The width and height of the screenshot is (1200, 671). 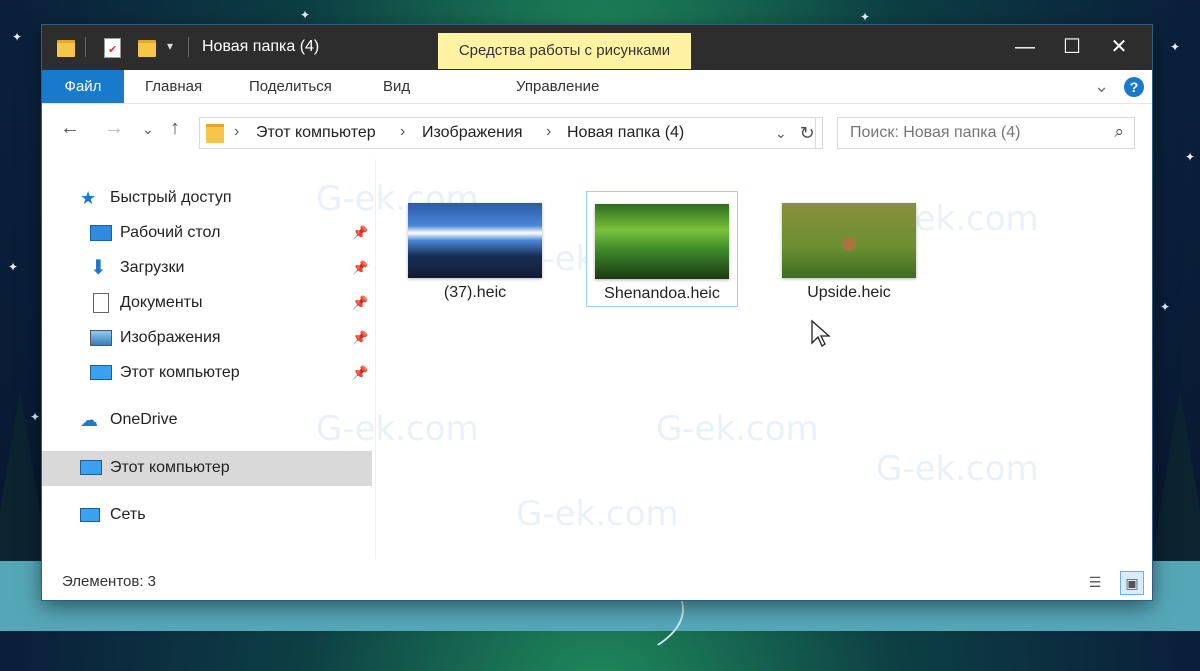 What do you see at coordinates (472, 133) in the screenshot?
I see `breadcrumb-pictures: Изображения` at bounding box center [472, 133].